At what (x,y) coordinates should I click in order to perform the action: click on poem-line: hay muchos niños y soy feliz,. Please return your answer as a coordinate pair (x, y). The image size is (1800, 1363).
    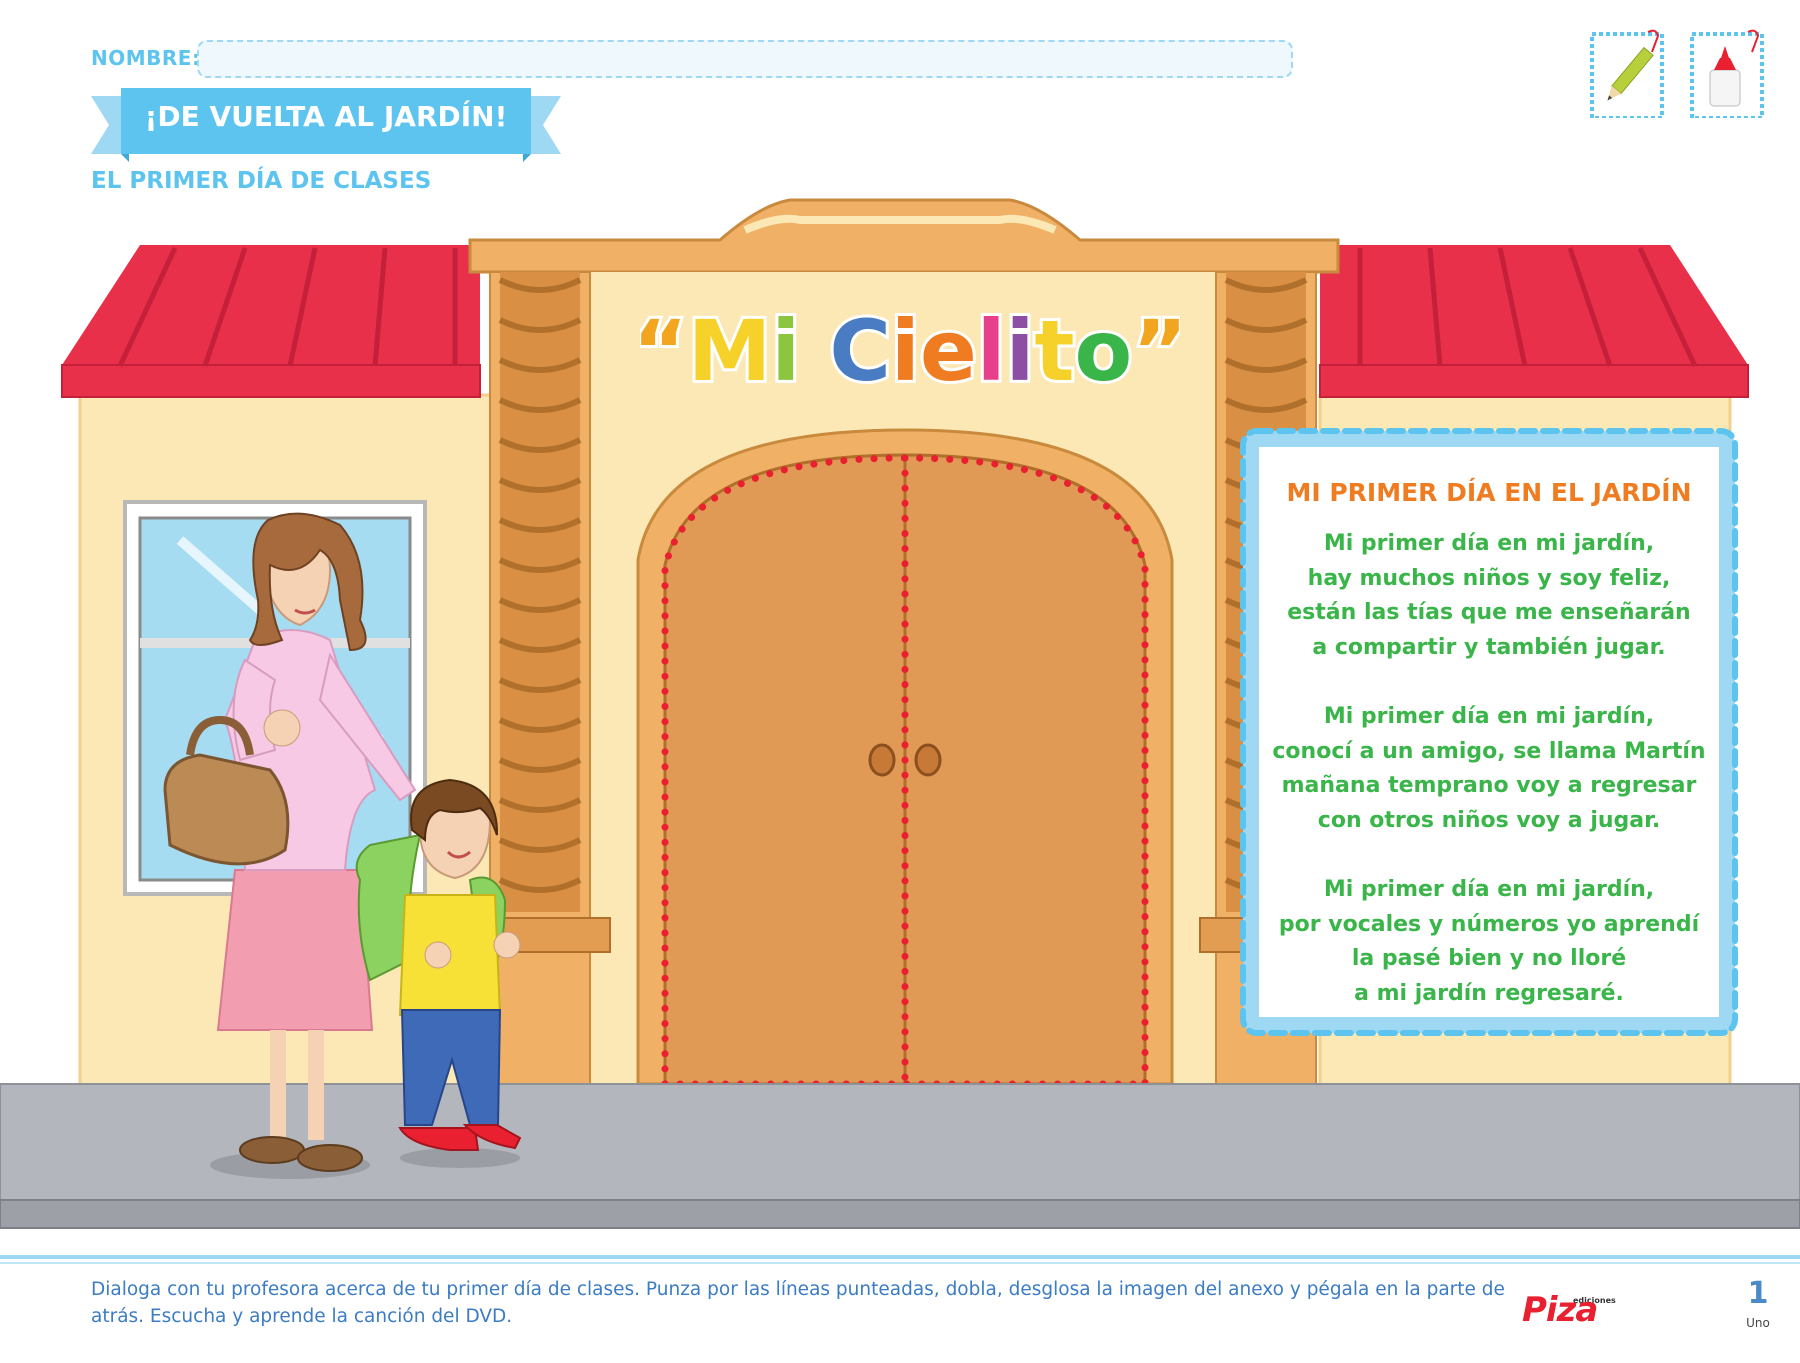
    Looking at the image, I should click on (1489, 578).